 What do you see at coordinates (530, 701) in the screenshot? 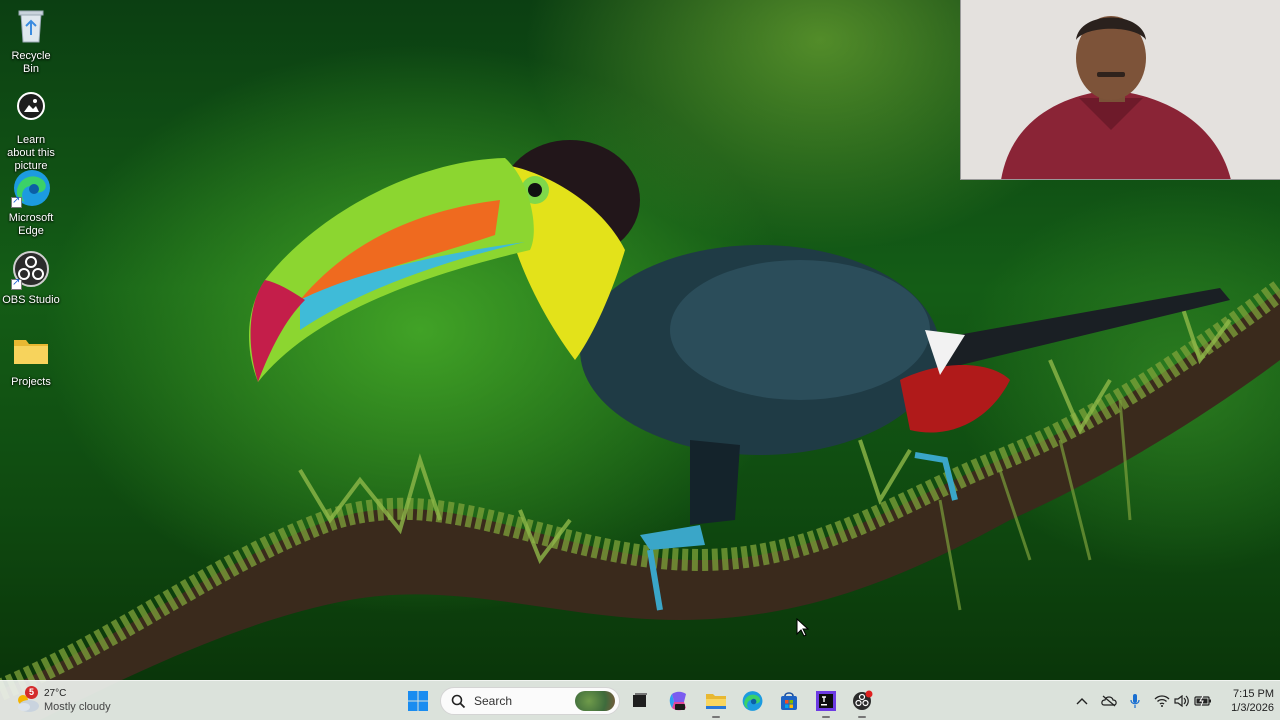
I see `taskbar-search-box: Search` at bounding box center [530, 701].